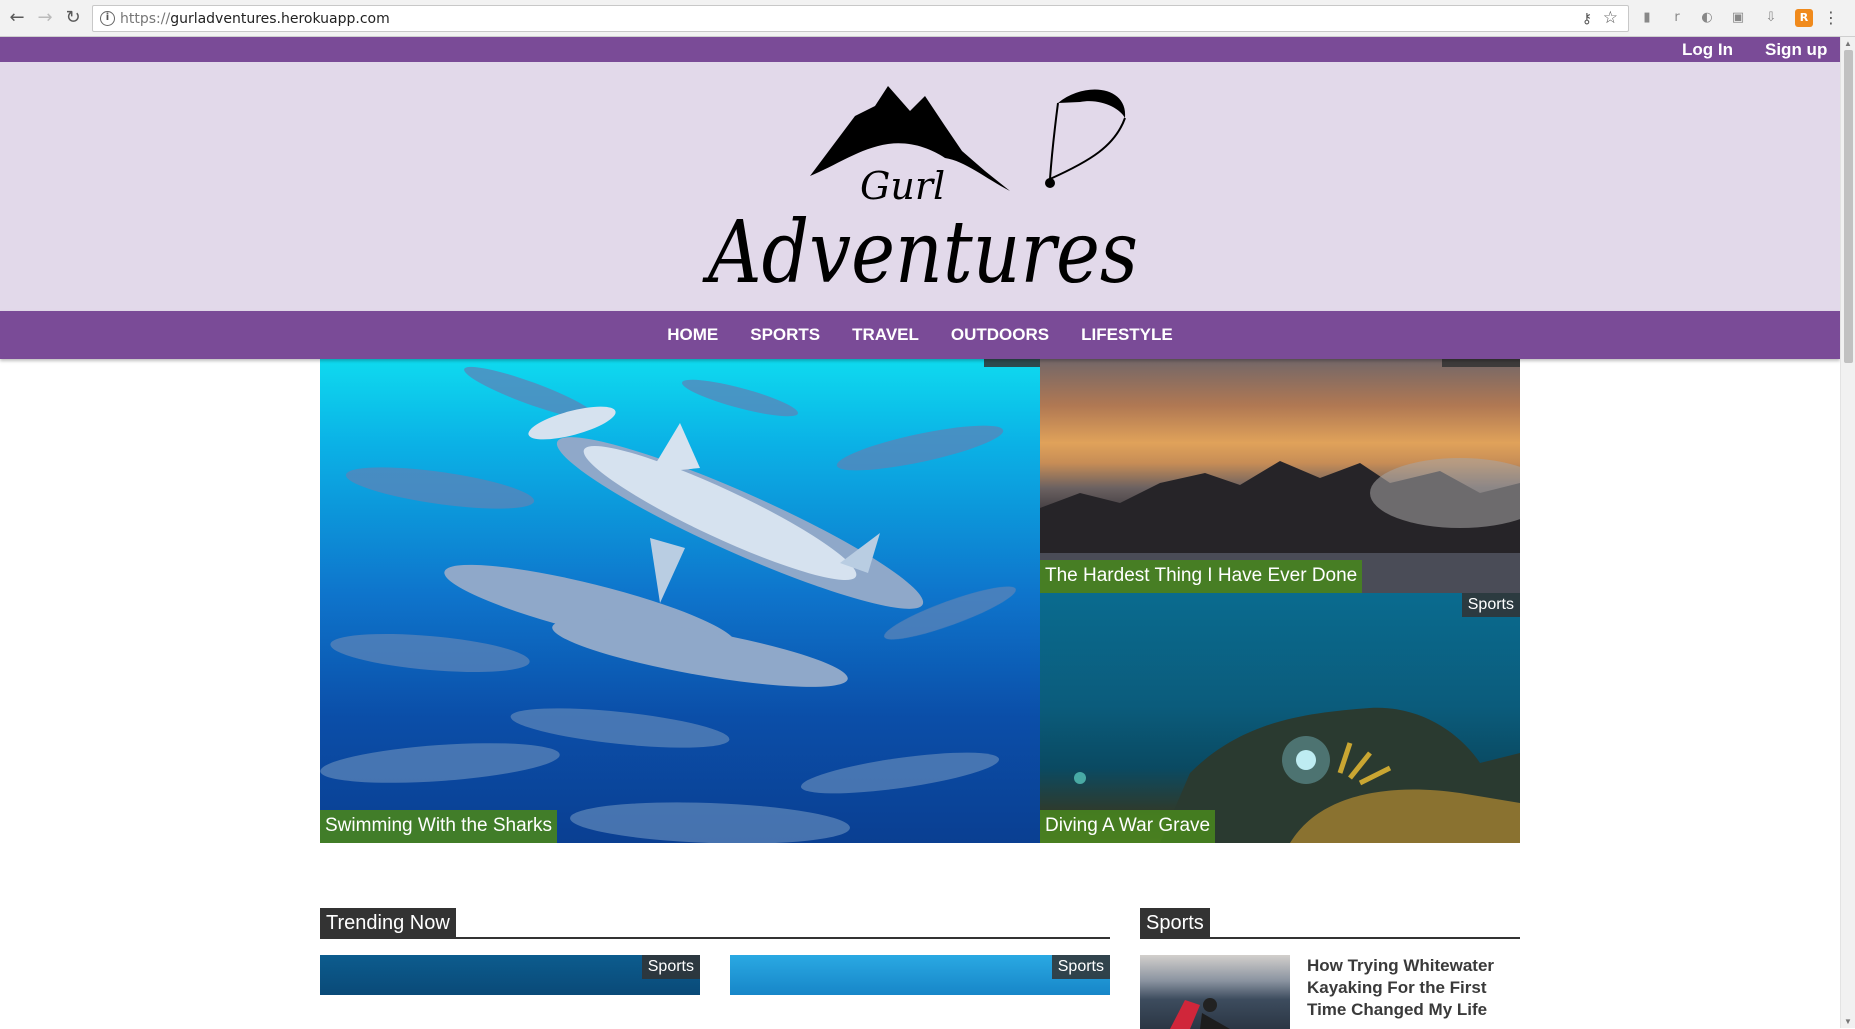 Image resolution: width=1855 pixels, height=1029 pixels. What do you see at coordinates (1215, 992) in the screenshot?
I see `kayak-thumbnail` at bounding box center [1215, 992].